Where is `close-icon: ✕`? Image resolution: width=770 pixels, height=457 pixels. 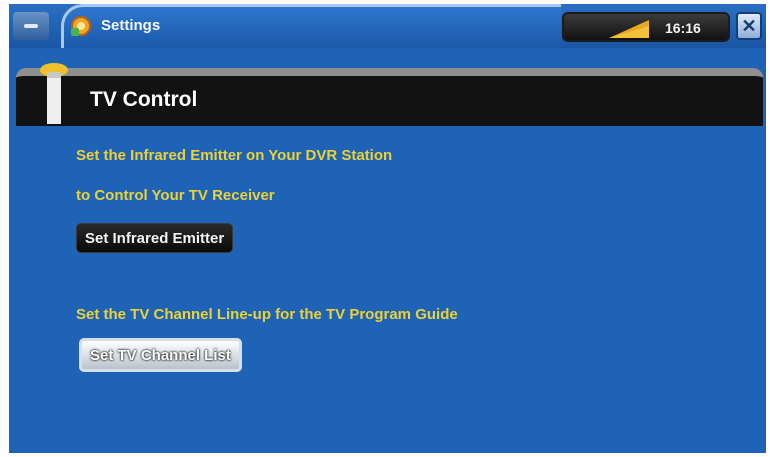 close-icon: ✕ is located at coordinates (749, 26).